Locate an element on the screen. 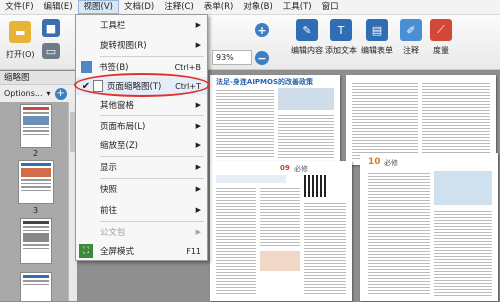 The height and width of the screenshot is (302, 500). options-row: Options... ▾ + is located at coordinates (38, 93).